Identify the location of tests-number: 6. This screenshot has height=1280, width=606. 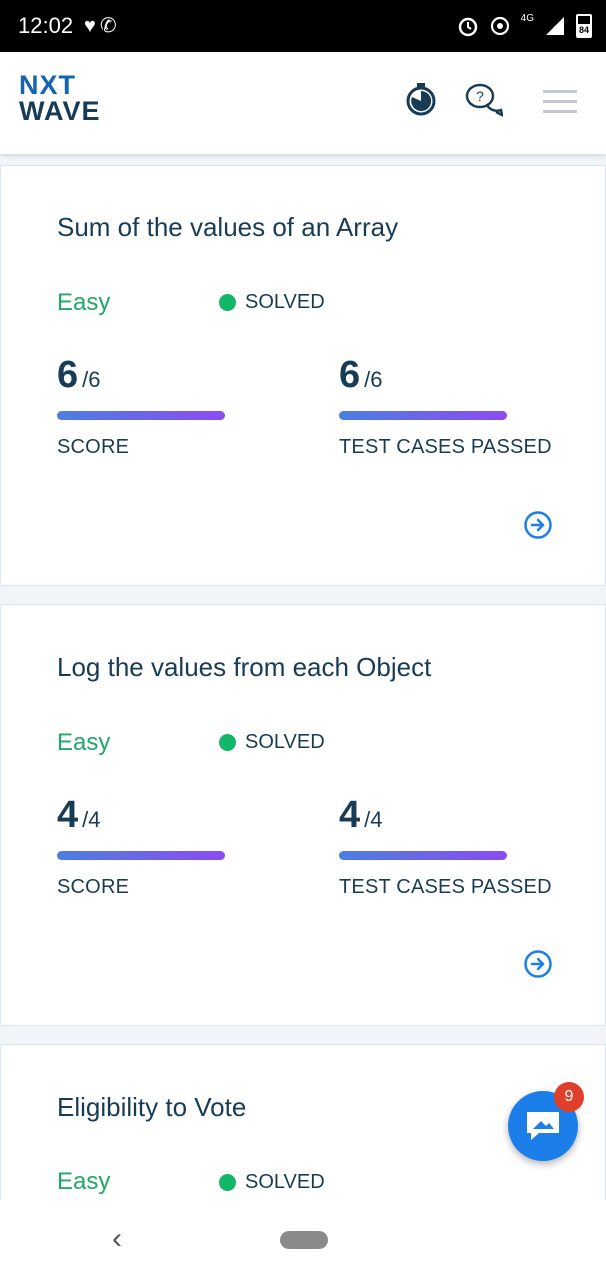
(350, 375).